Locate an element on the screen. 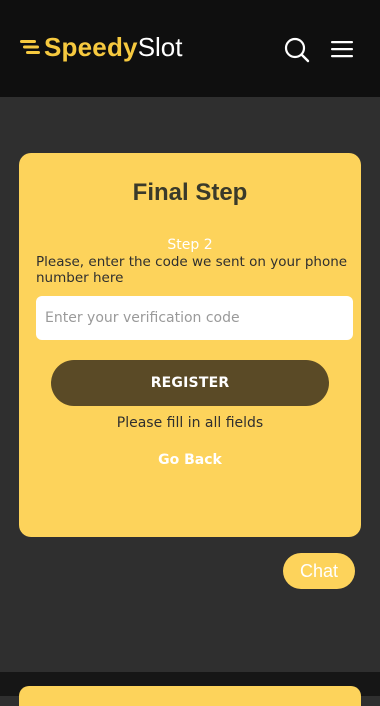 Image resolution: width=380 pixels, height=706 pixels. register-button: REGISTER is located at coordinates (190, 383).